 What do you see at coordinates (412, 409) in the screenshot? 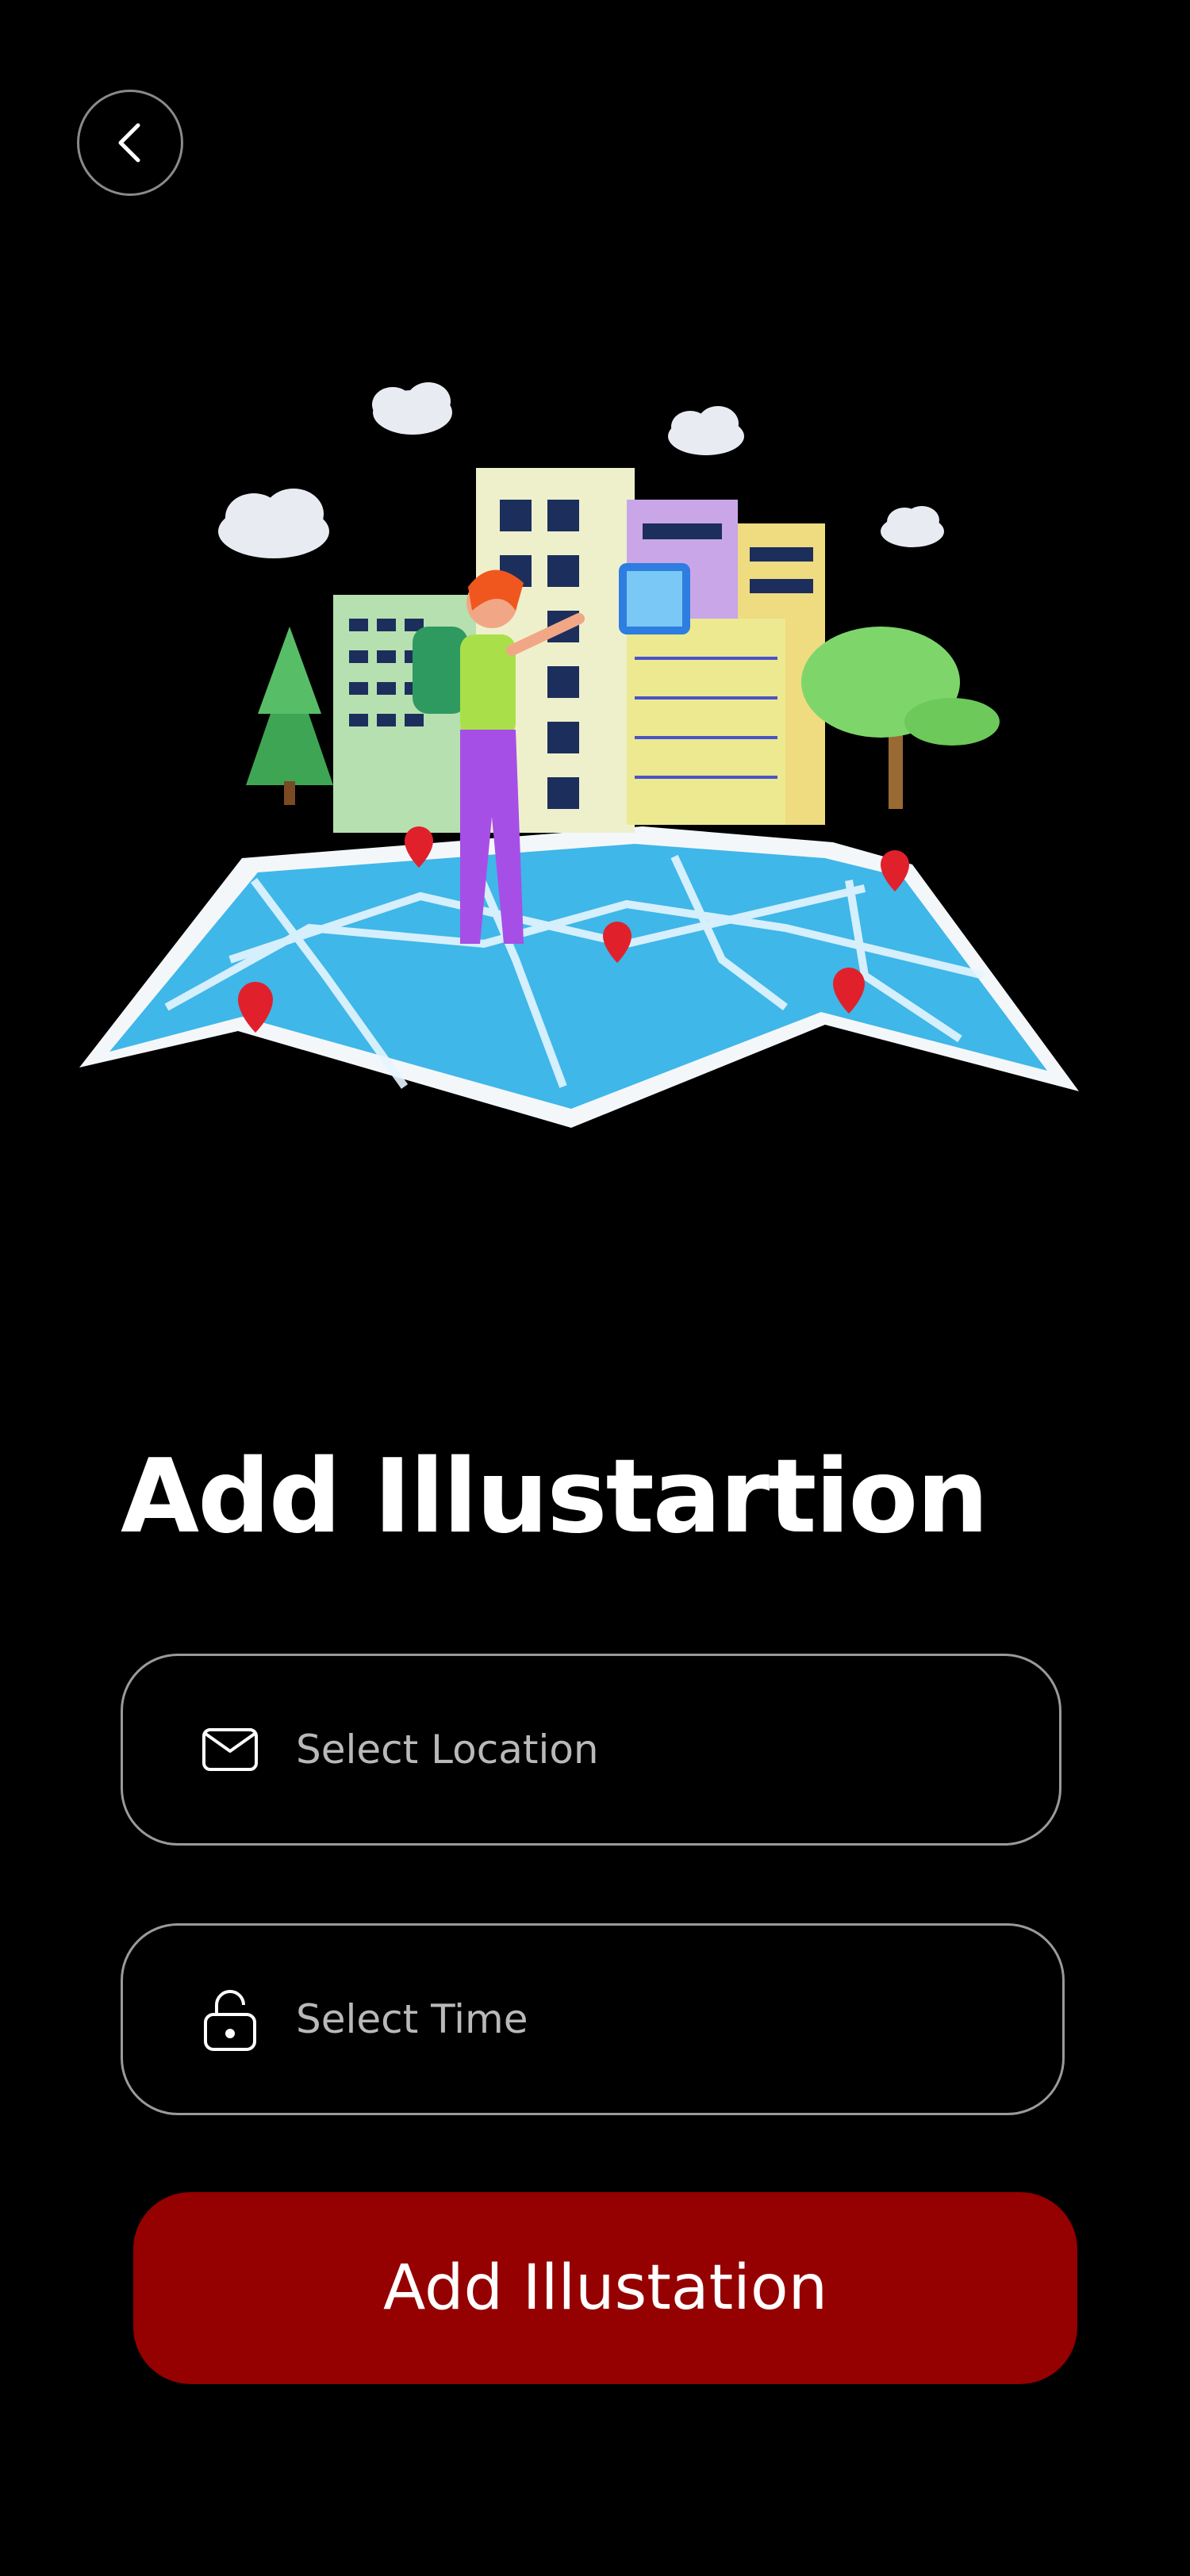
I see `cloud-icon` at bounding box center [412, 409].